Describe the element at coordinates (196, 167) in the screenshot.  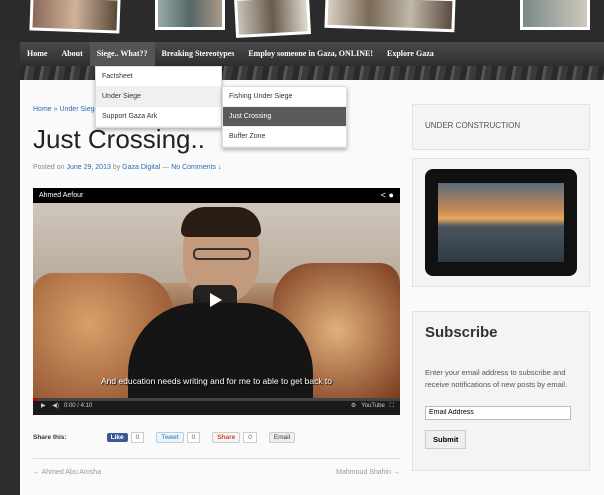
I see `post-comments-link: No Comments ↓` at that location.